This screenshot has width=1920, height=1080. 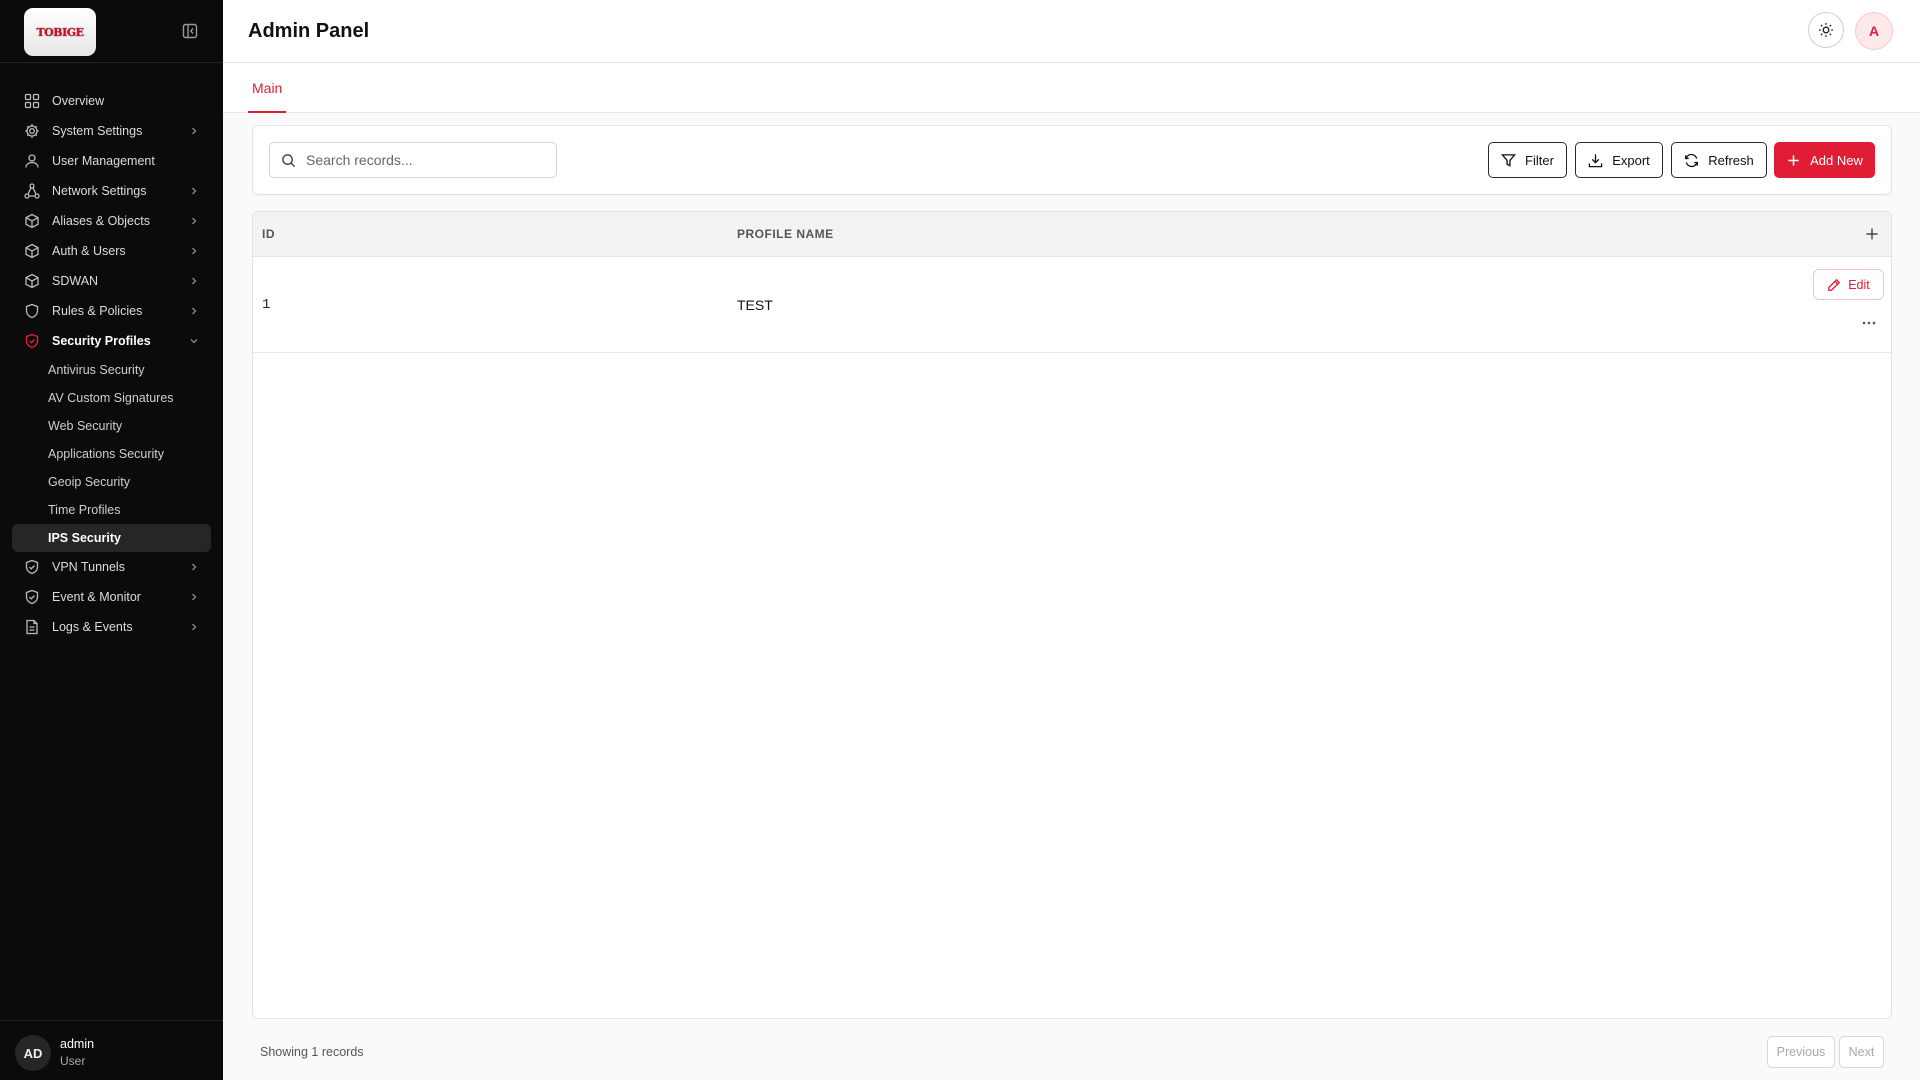 I want to click on filter-button: Filter, so click(x=1527, y=160).